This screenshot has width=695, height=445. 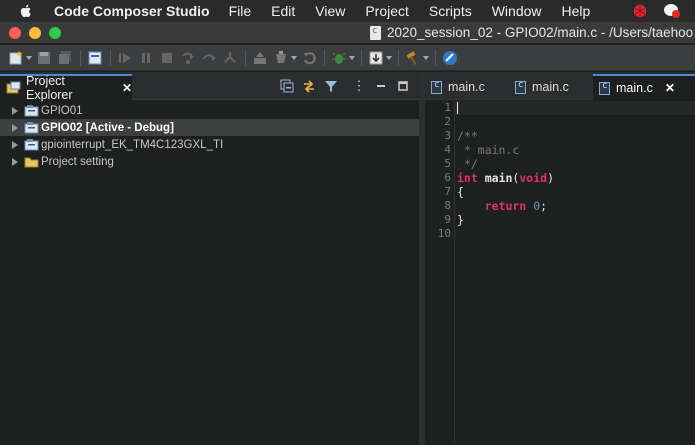 I want to click on menu-project: Project, so click(x=387, y=11).